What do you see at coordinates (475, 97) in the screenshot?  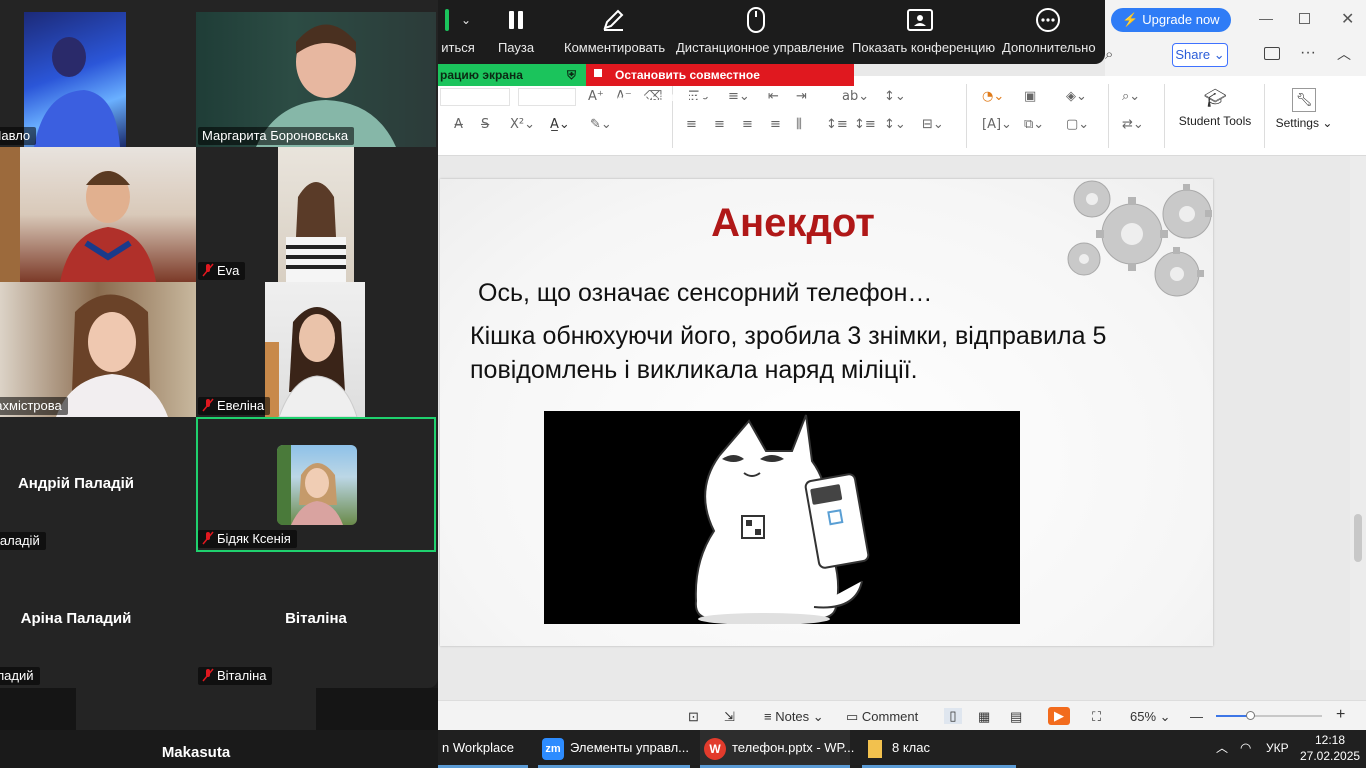 I see `font-name-select` at bounding box center [475, 97].